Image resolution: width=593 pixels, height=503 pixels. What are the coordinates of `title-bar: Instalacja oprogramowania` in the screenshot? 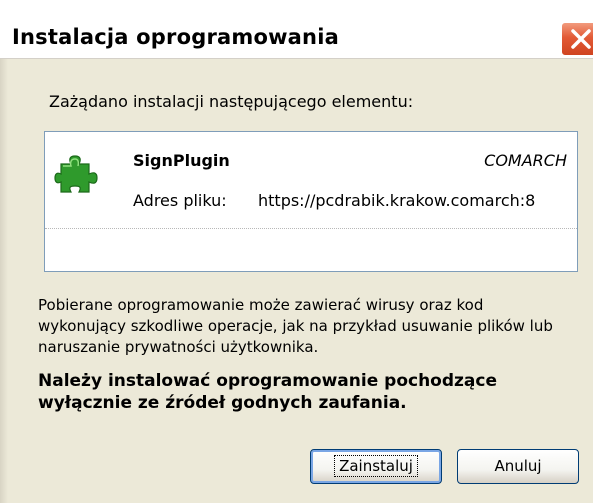 It's located at (296, 29).